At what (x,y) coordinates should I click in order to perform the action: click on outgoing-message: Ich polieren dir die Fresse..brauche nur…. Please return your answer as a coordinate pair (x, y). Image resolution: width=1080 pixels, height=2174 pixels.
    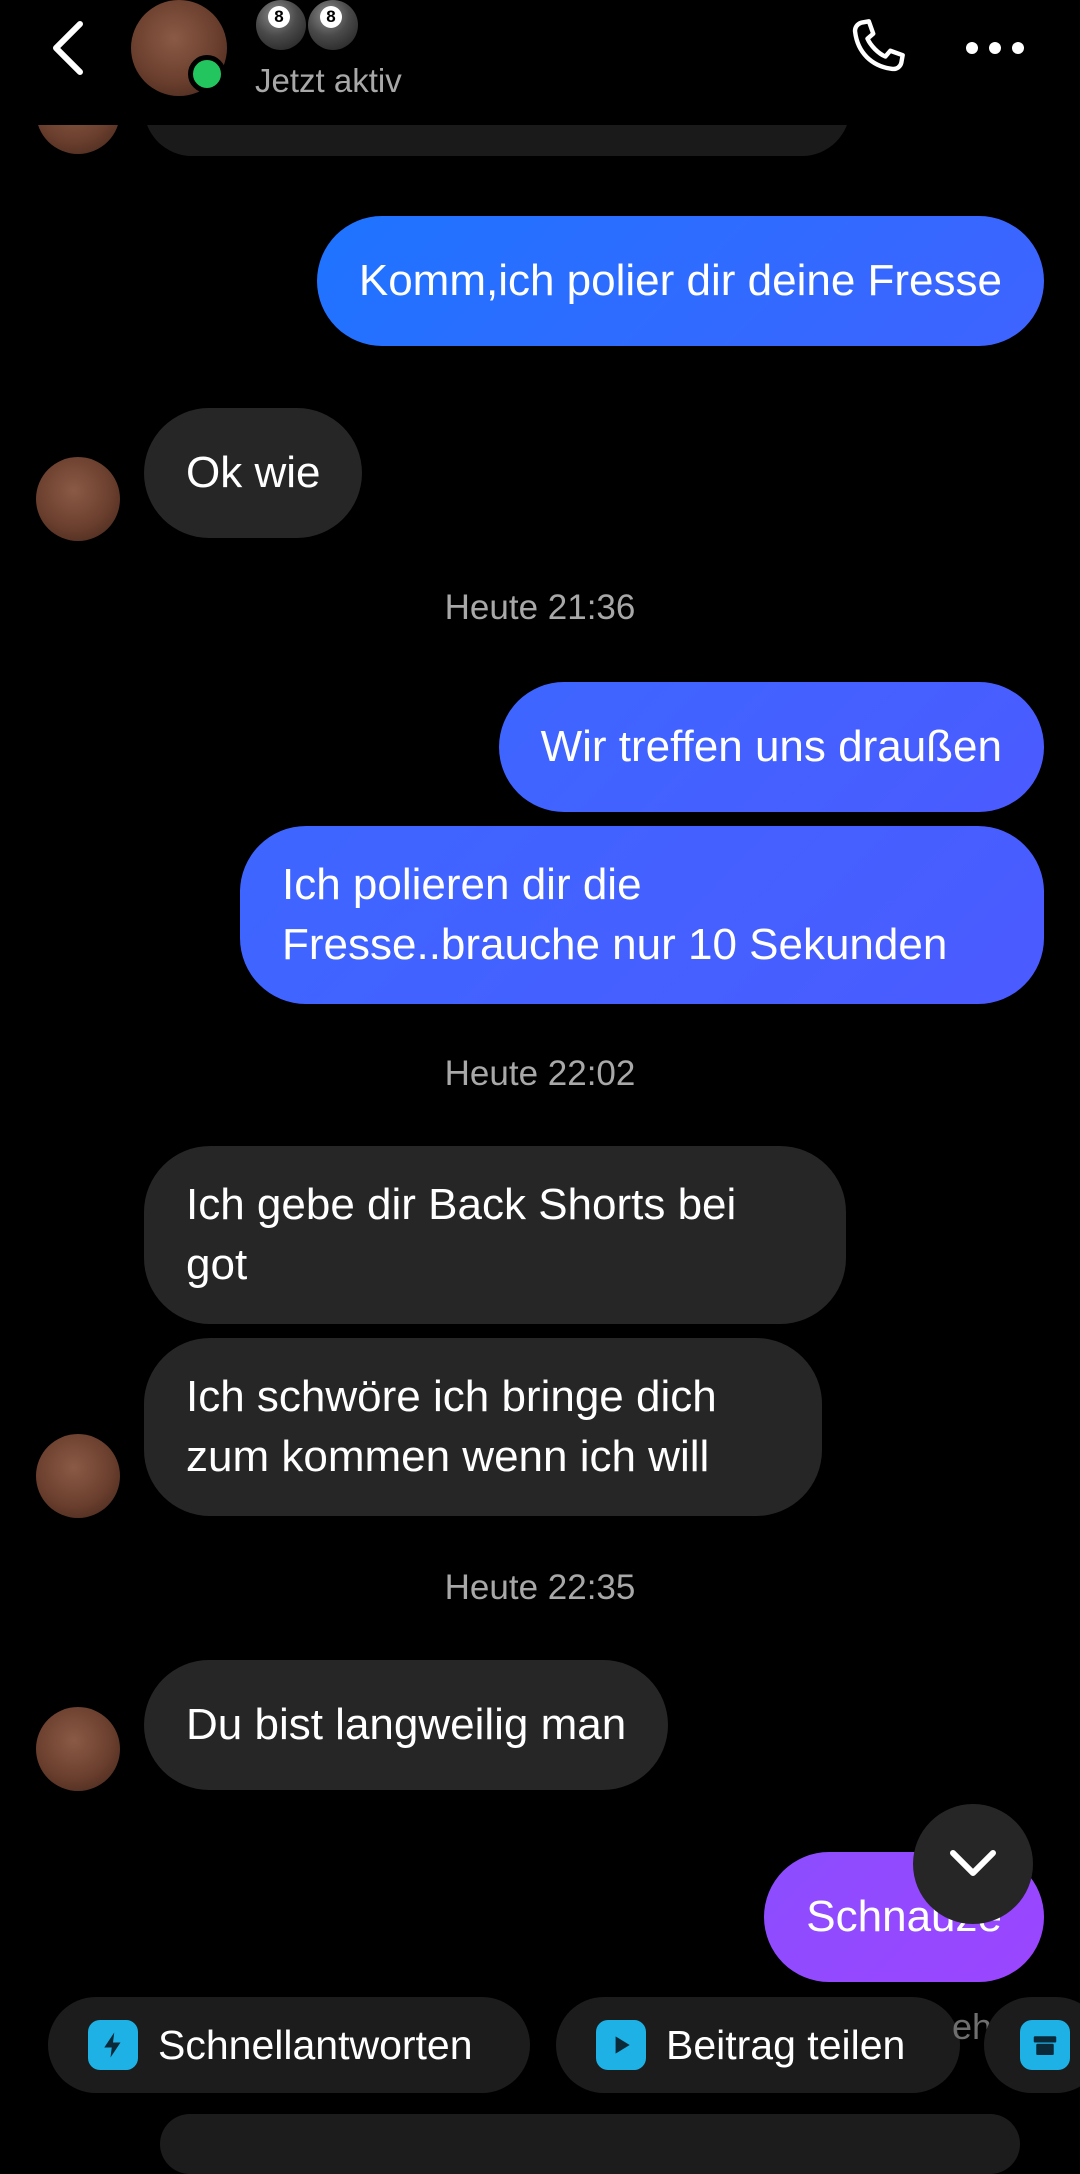
    Looking at the image, I should click on (642, 915).